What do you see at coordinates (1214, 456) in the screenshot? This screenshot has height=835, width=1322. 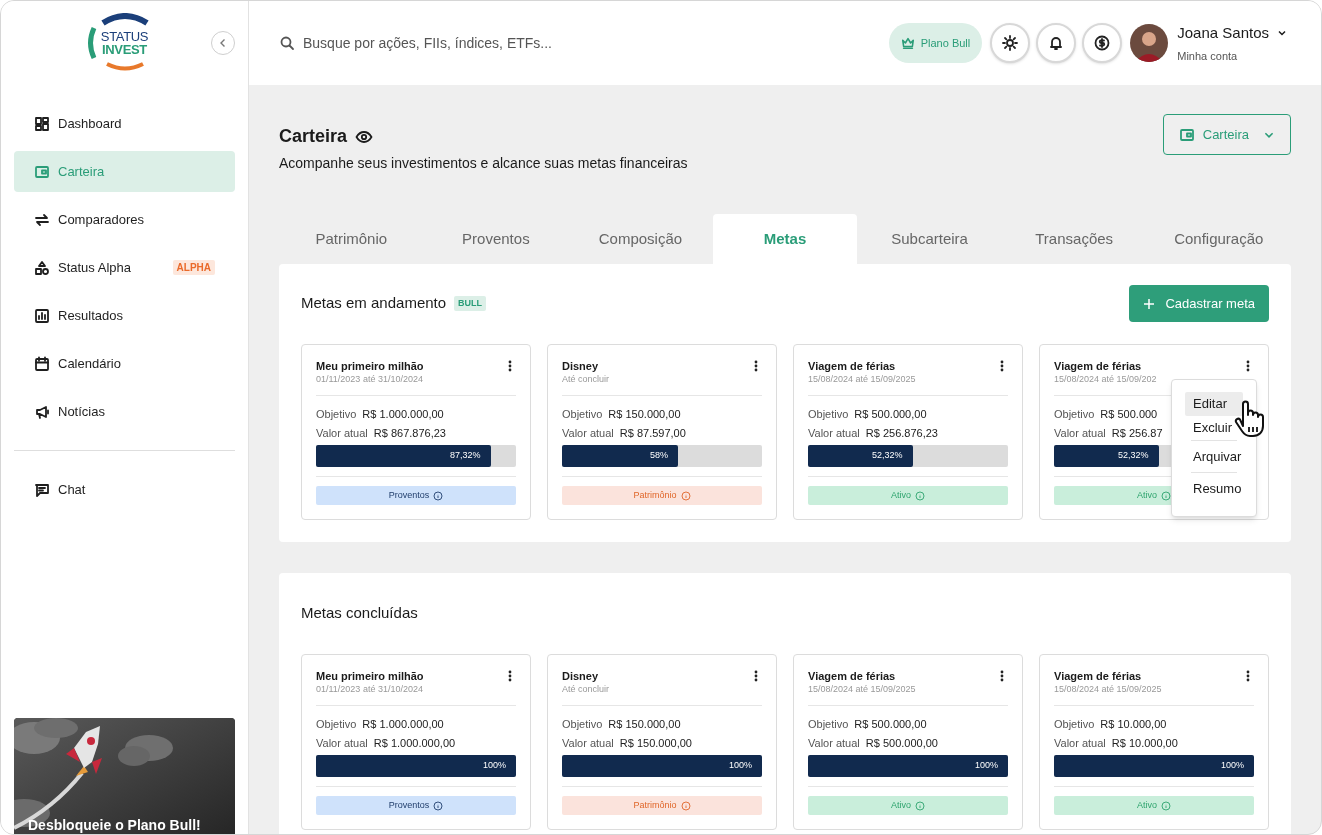 I see `menu-item: Arquivar` at bounding box center [1214, 456].